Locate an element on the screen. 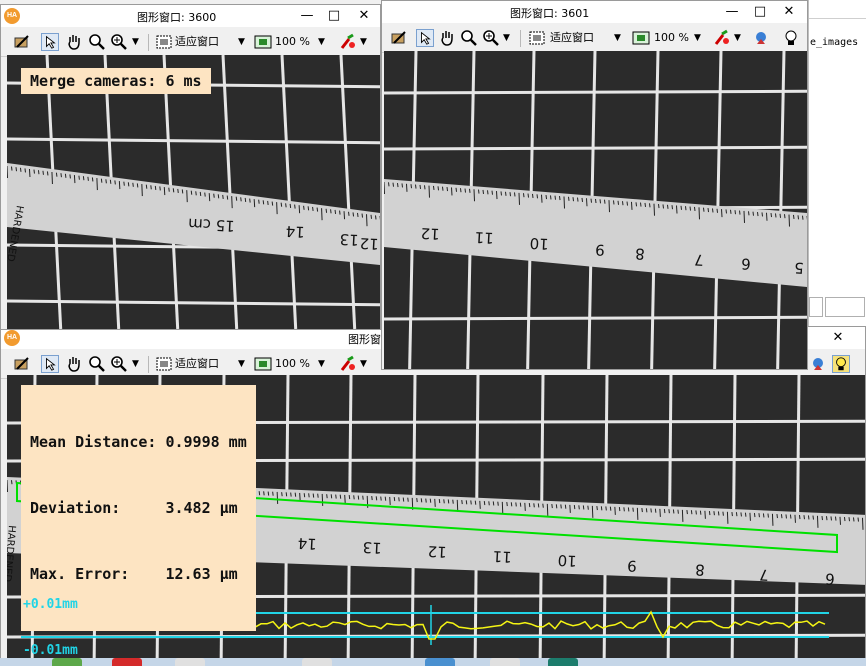 The width and height of the screenshot is (866, 666). ruler-number-label: 10 is located at coordinates (567, 560).